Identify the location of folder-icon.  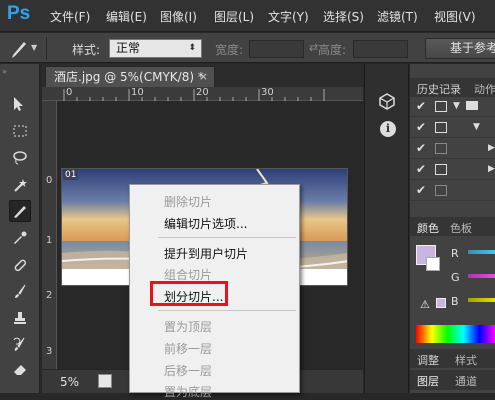
(472, 105).